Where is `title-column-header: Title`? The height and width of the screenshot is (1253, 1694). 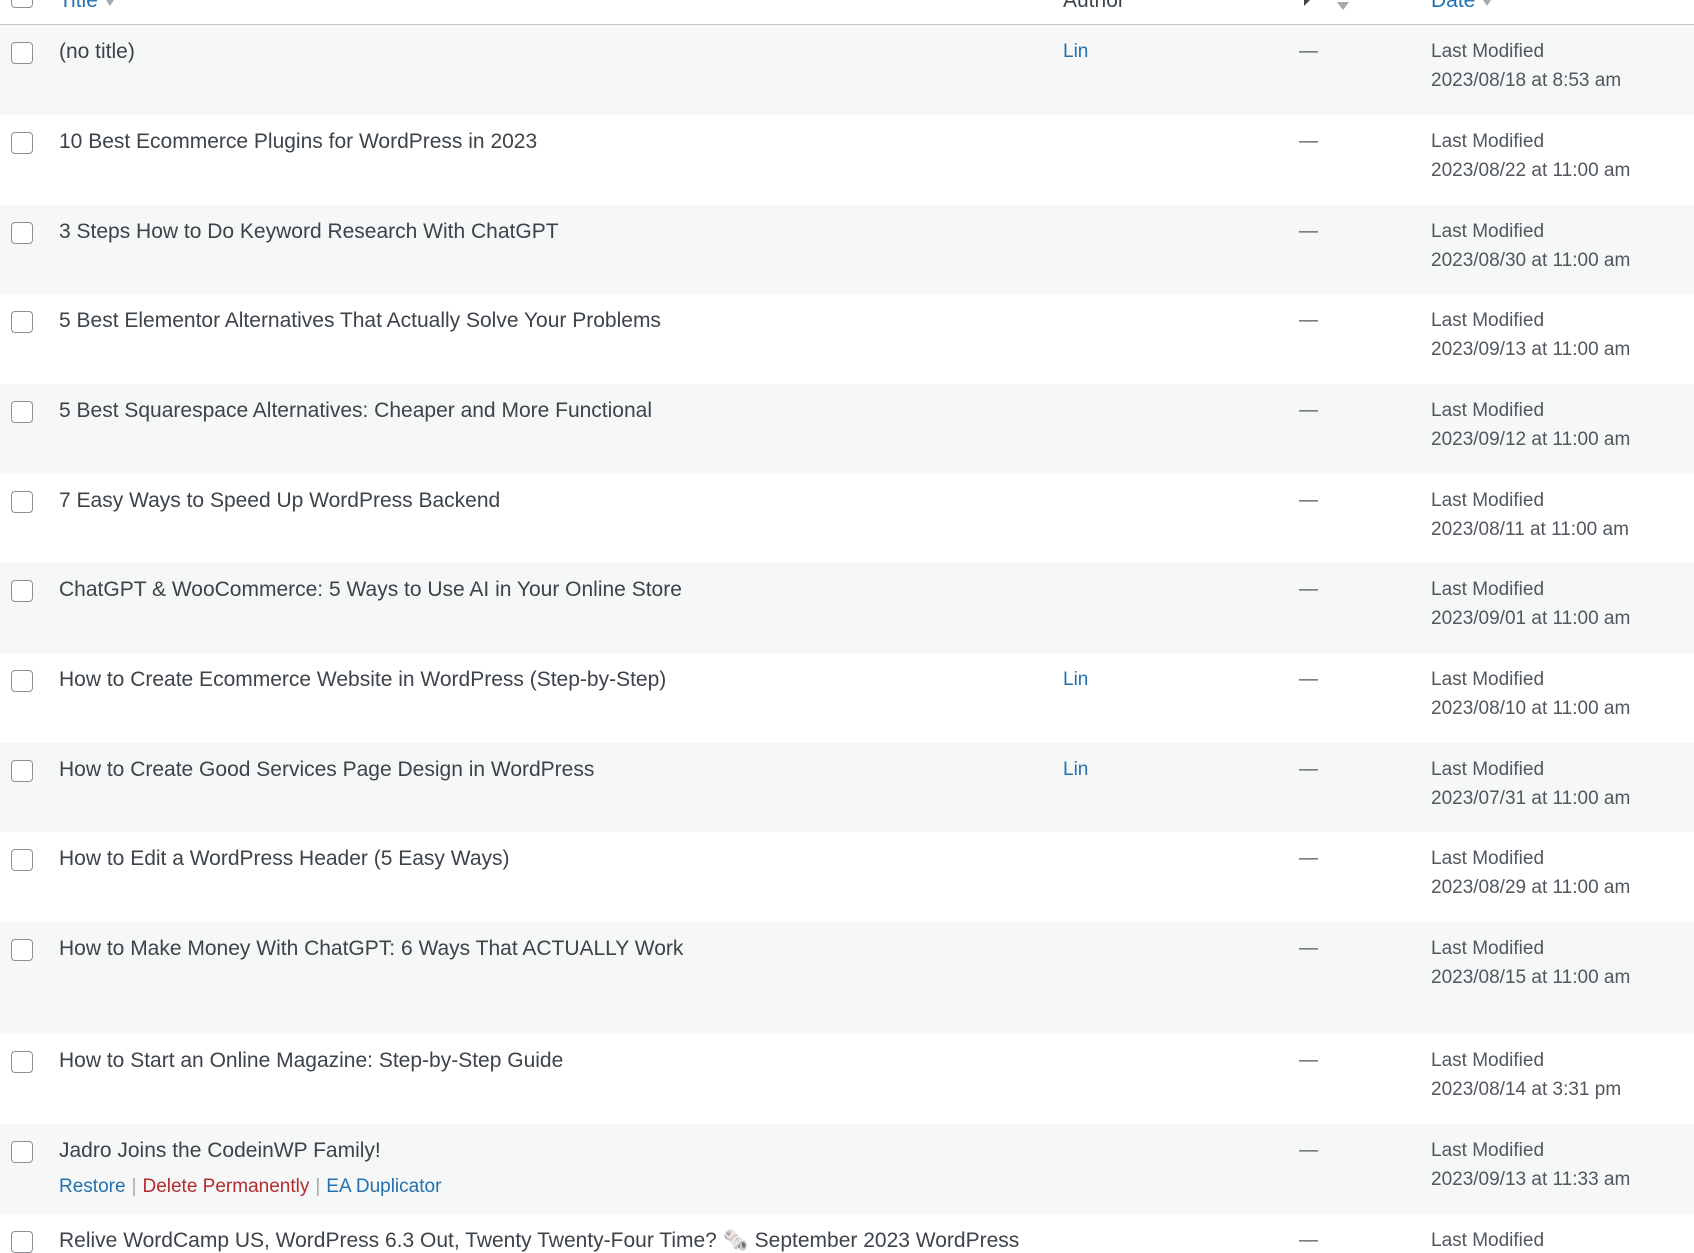
title-column-header: Title is located at coordinates (87, 6).